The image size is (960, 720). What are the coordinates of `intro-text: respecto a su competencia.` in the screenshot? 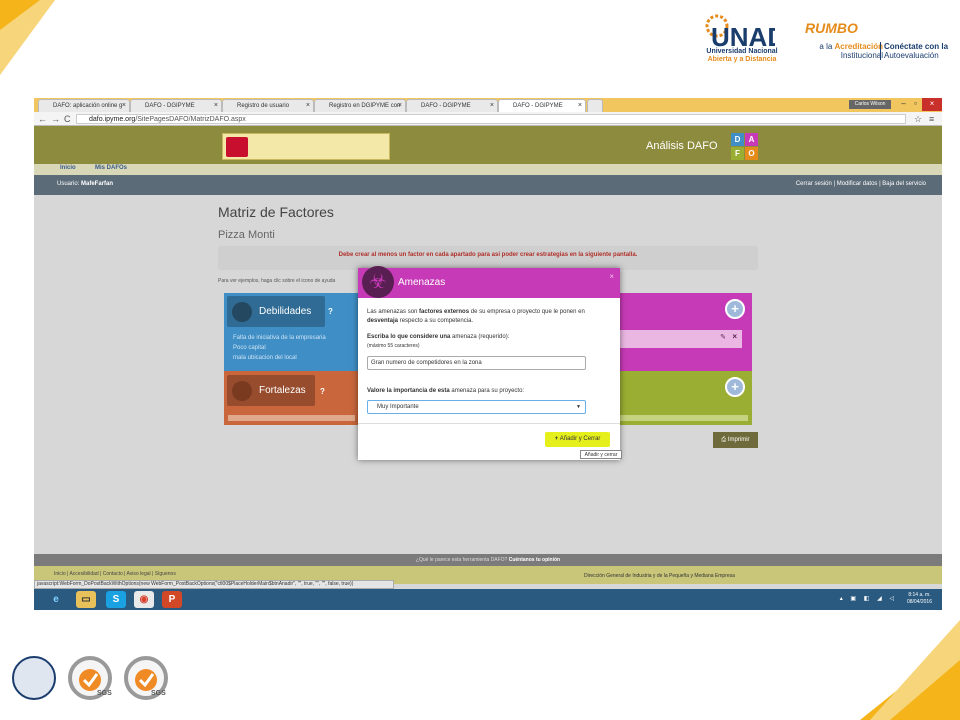 It's located at (436, 321).